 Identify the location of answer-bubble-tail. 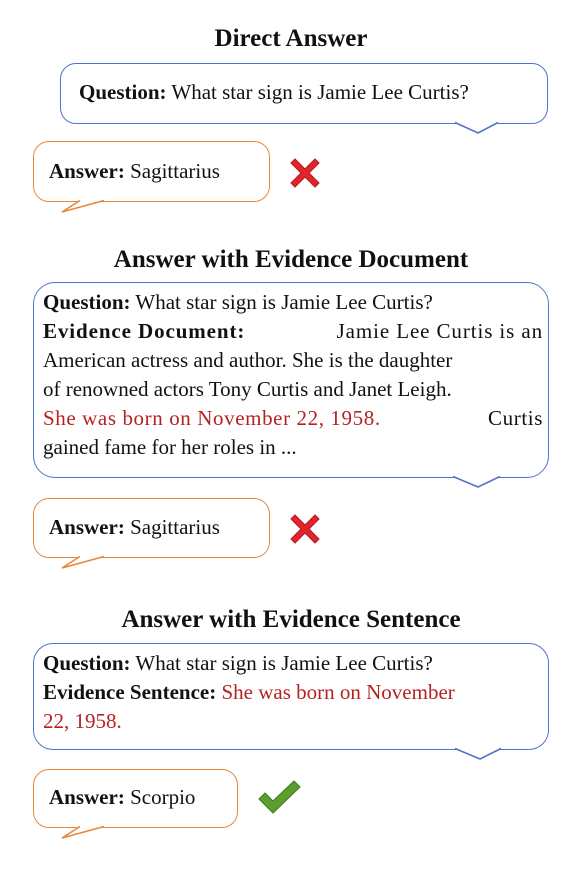
(83, 832).